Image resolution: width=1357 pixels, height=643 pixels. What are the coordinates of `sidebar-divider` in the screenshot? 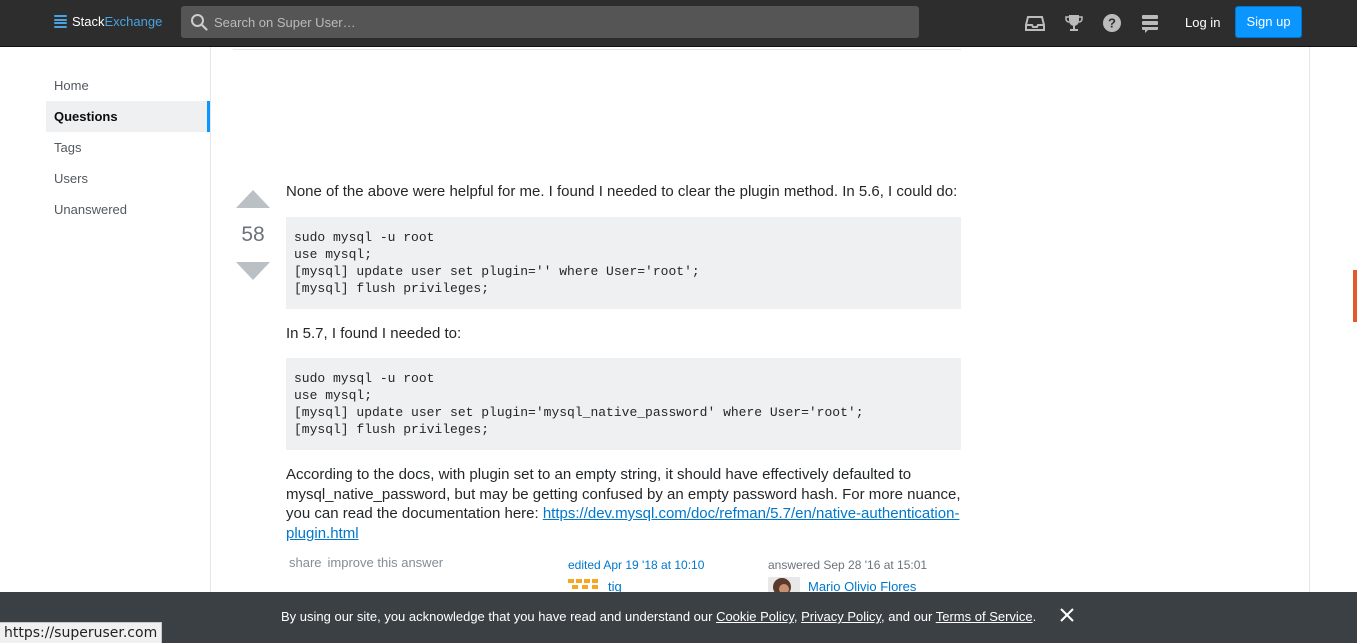 It's located at (210, 319).